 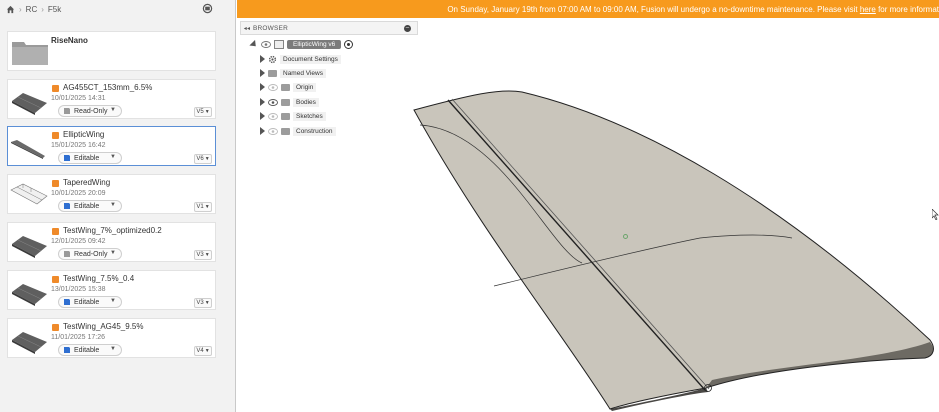 I want to click on version-dropdown: V4 ▼, so click(x=203, y=351).